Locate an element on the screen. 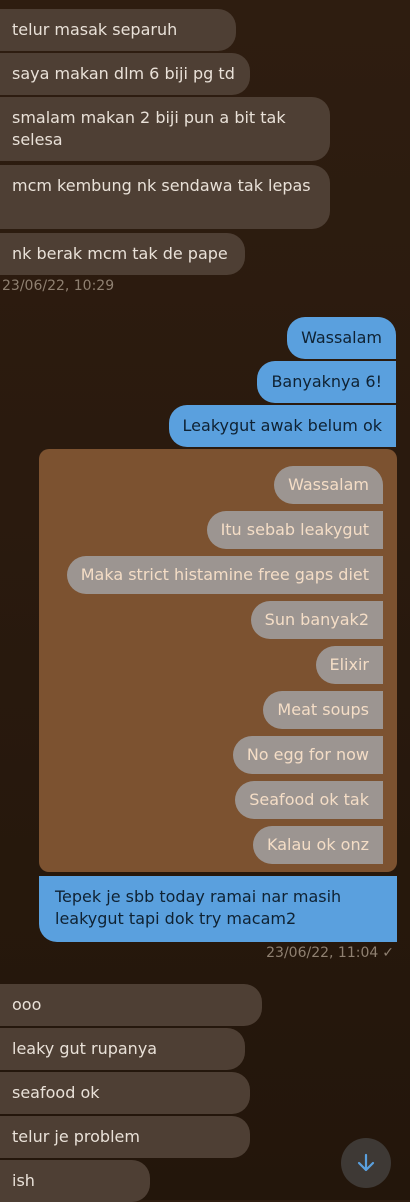 This screenshot has height=1202, width=410. message-timestamp: 23/06/22, 11:04 ✓ is located at coordinates (330, 953).